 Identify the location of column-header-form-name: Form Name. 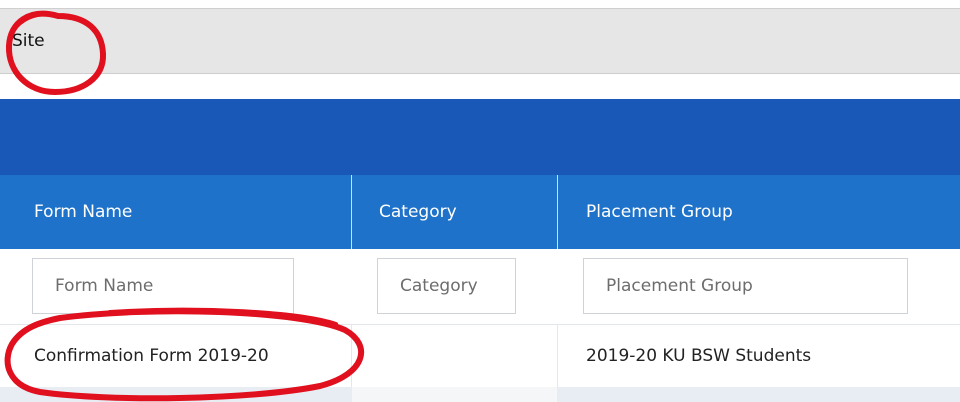
(83, 212).